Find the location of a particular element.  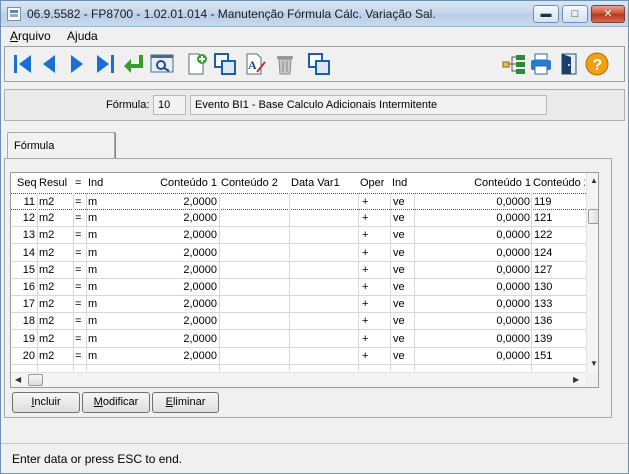

col-header-conteudo2b: Conteúdo 2 is located at coordinates (559, 183).